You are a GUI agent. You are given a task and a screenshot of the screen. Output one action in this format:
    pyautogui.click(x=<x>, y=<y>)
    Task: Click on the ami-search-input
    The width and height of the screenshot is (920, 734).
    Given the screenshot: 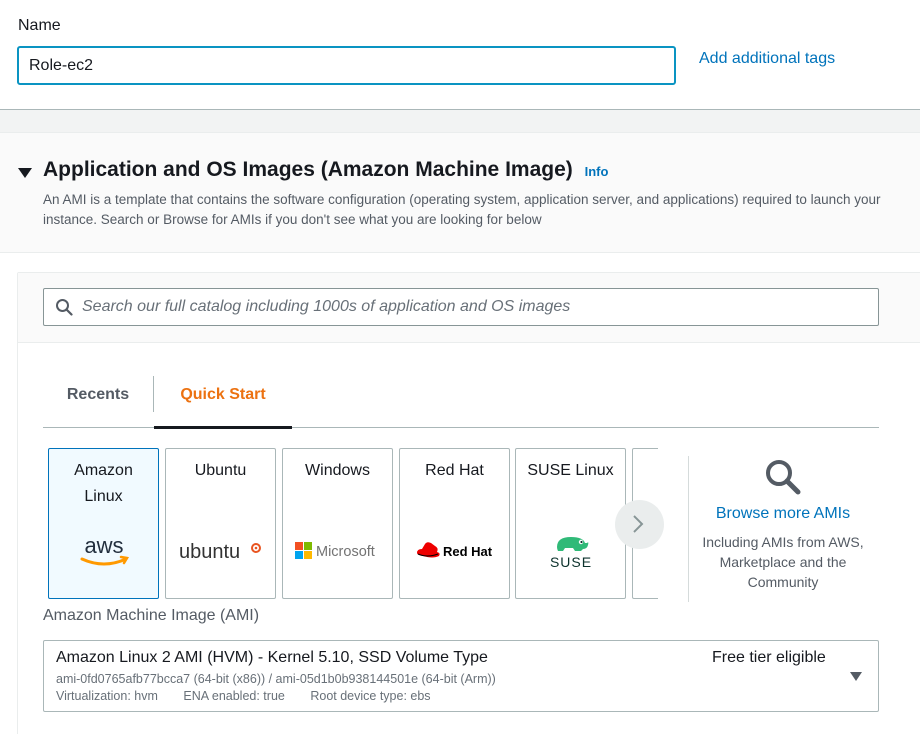 What is the action you would take?
    pyautogui.click(x=477, y=307)
    